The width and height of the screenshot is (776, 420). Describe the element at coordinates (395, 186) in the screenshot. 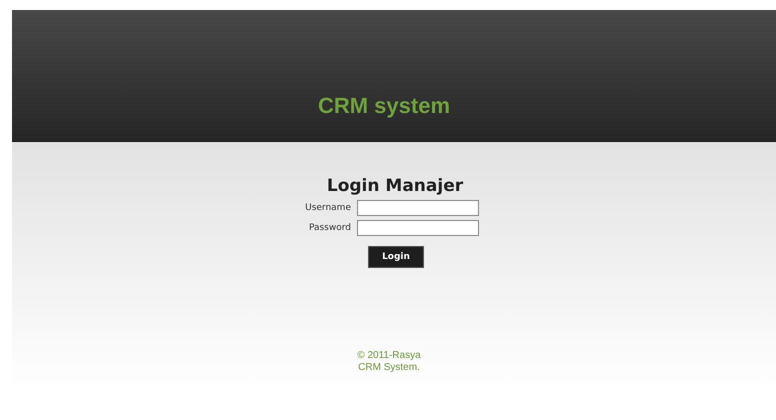

I see `login-heading: Login Manajer` at that location.